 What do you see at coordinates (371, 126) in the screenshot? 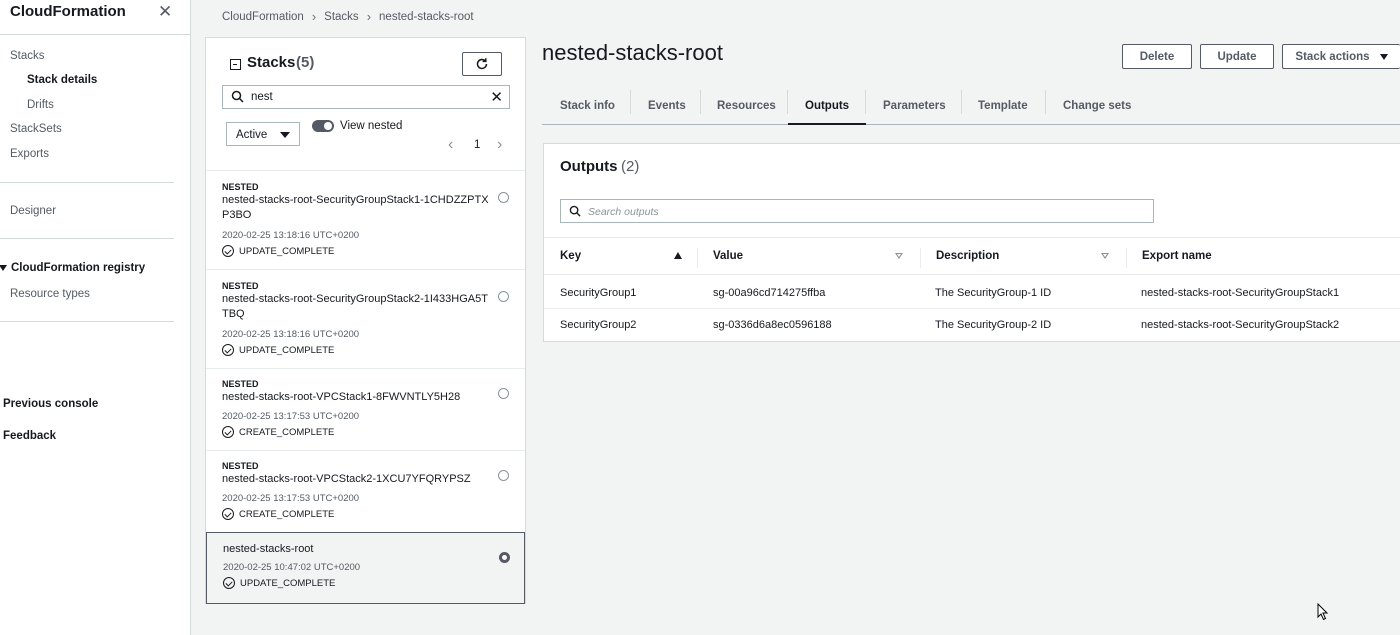
I see `view-nested-label: View nested` at bounding box center [371, 126].